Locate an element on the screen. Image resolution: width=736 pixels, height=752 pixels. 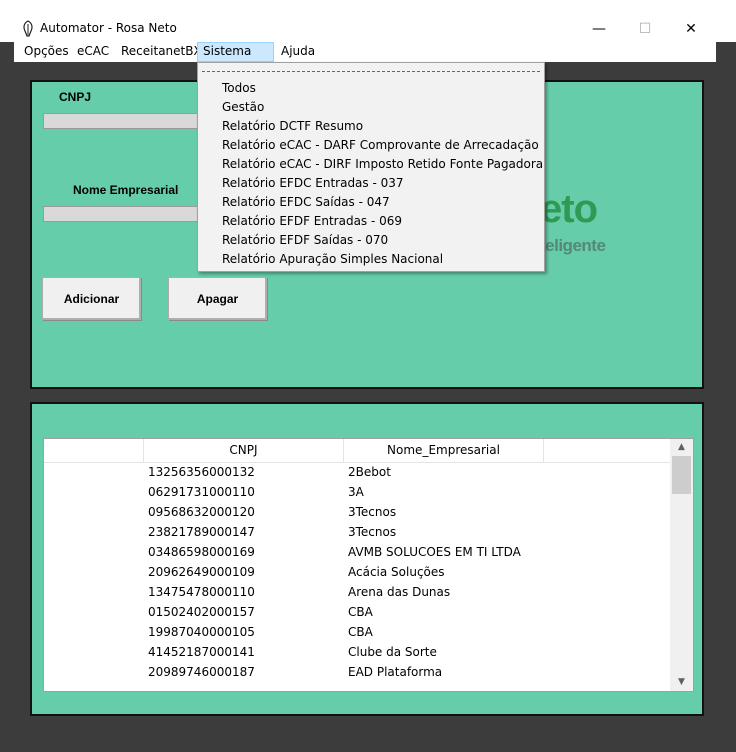
cell-nome-empresarial: 3A is located at coordinates (356, 492).